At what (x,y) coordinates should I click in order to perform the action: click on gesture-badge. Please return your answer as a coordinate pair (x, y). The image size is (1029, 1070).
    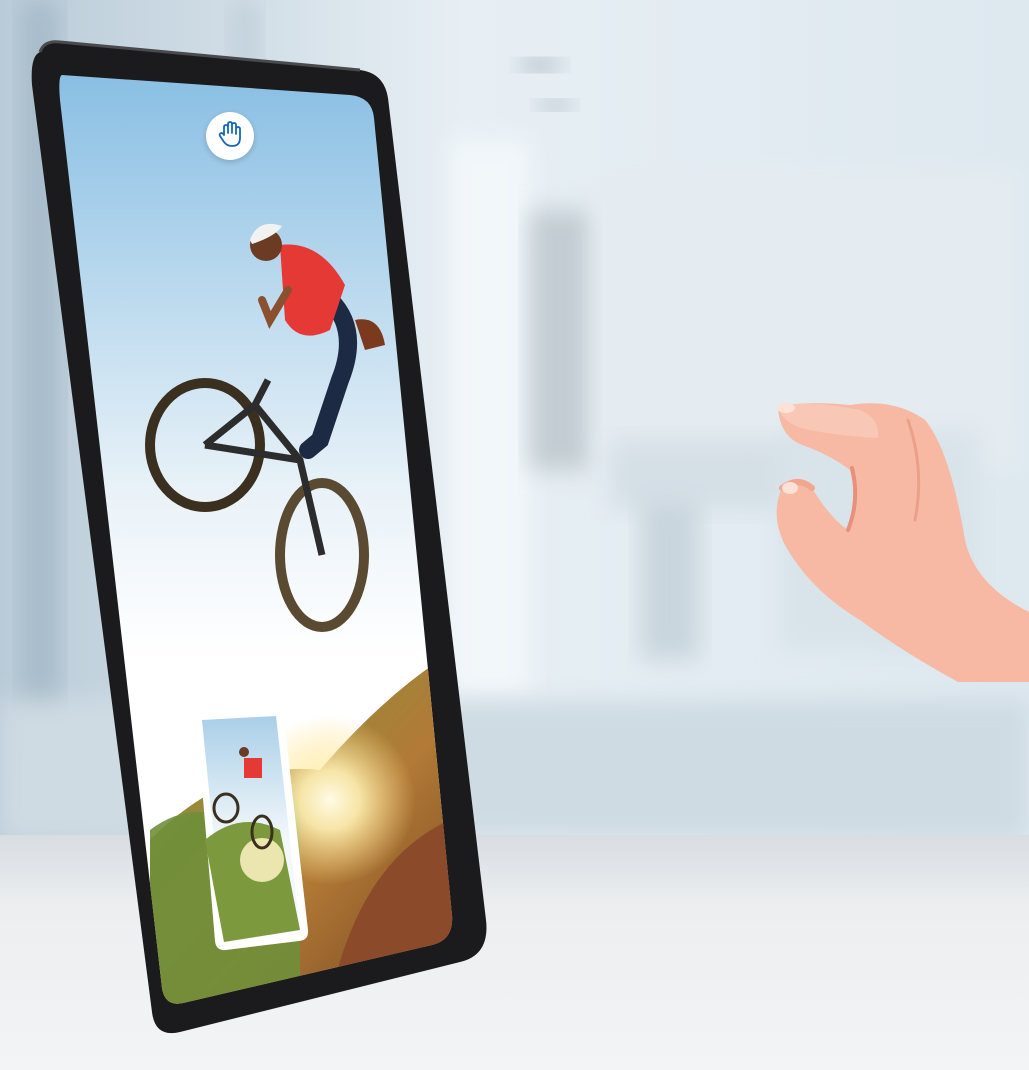
    Looking at the image, I should click on (230, 136).